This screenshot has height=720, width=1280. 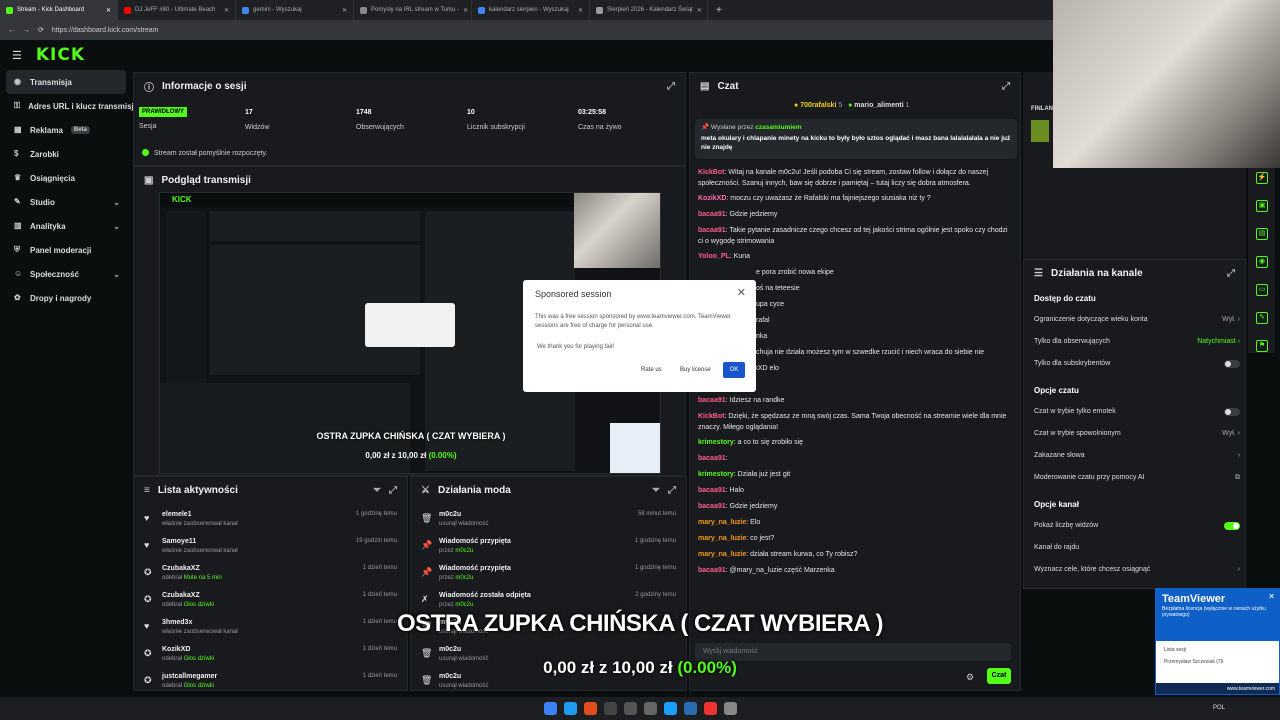 I want to click on chat-message: mary_na_luzie: Elo, so click(x=854, y=522).